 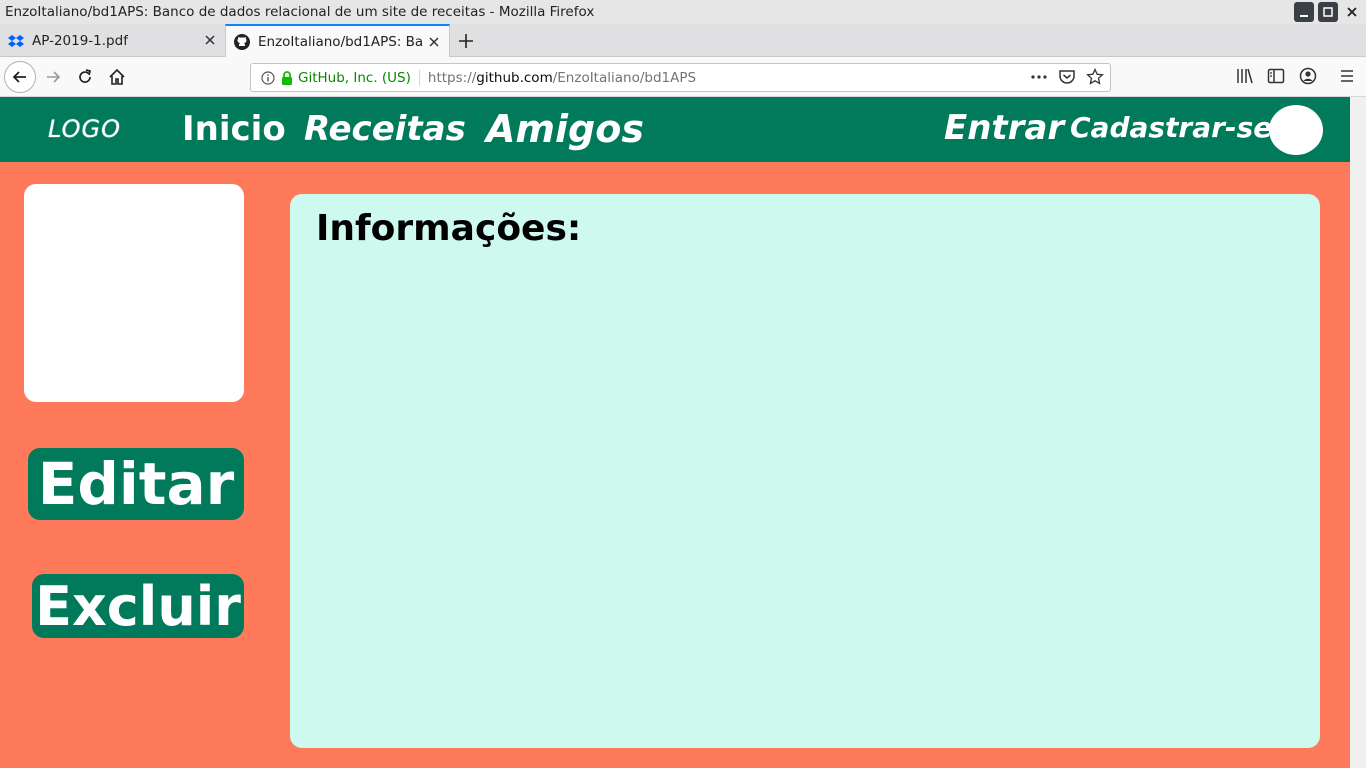 I want to click on window-controls, so click(x=1328, y=12).